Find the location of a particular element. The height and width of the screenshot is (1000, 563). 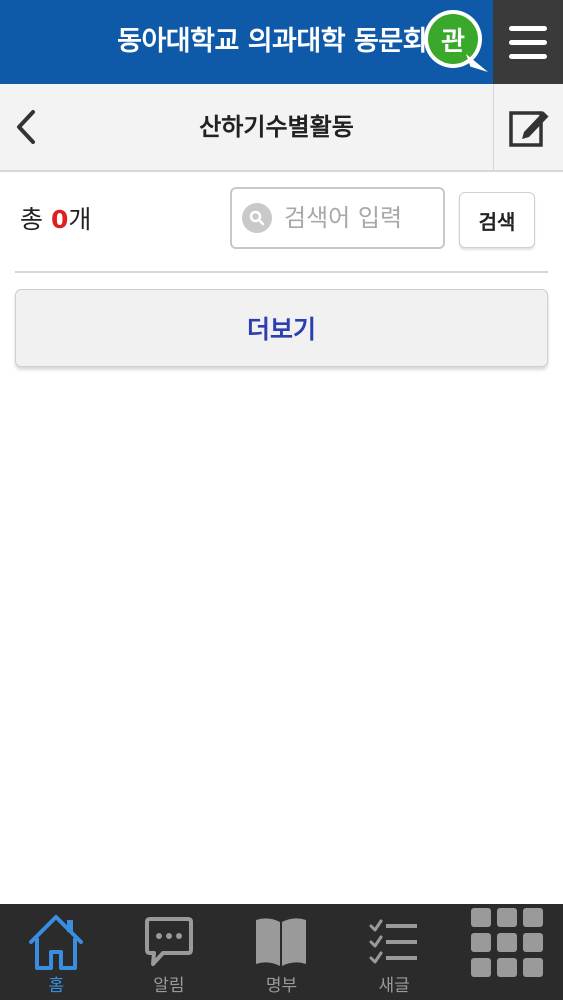

chevron-left-icon is located at coordinates (26, 127).